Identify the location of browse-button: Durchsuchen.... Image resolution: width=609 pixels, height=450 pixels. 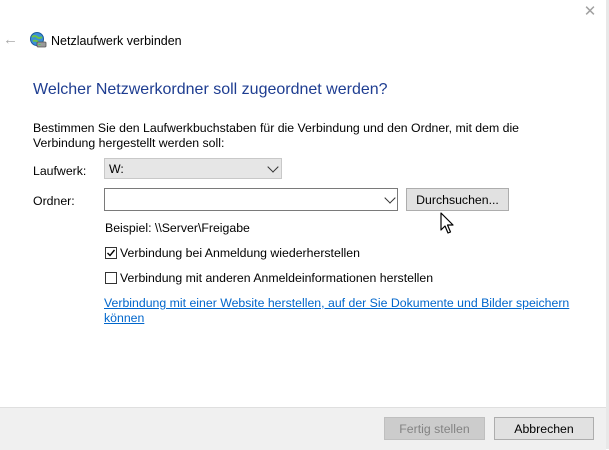
(457, 199).